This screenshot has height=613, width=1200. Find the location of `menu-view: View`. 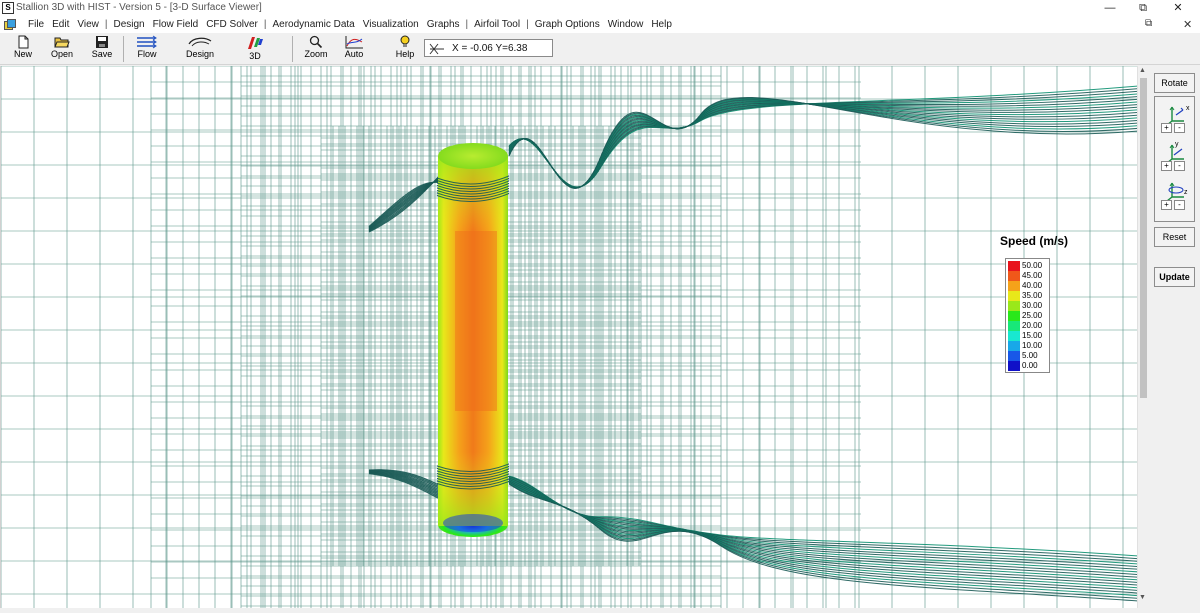

menu-view: View is located at coordinates (88, 25).